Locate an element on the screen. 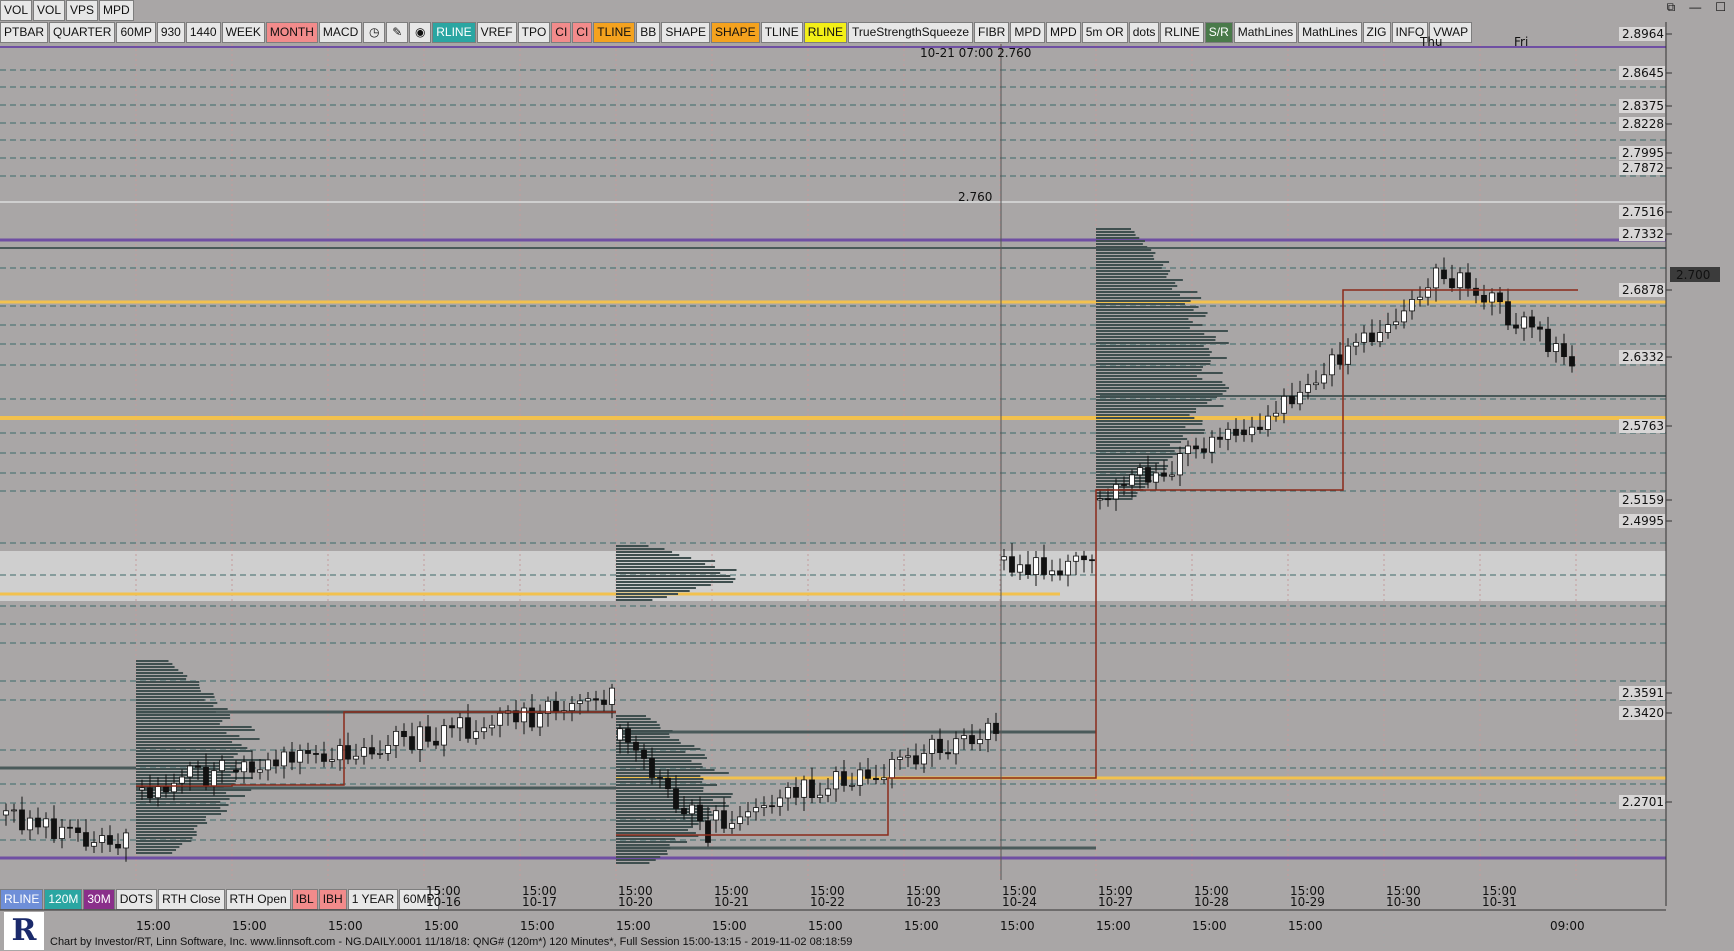 This screenshot has height=951, width=1734. price-label: 2.5159 is located at coordinates (1643, 500).